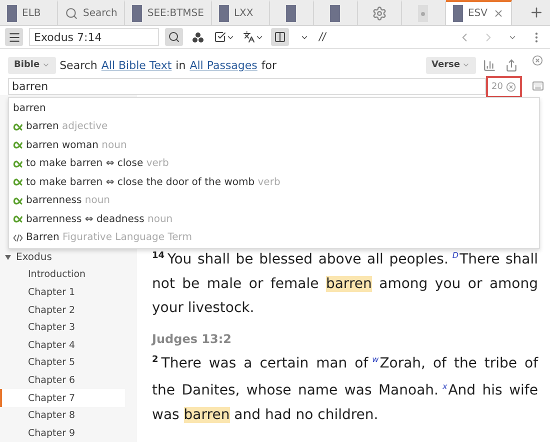  What do you see at coordinates (224, 65) in the screenshot?
I see `range-link: All Passages` at bounding box center [224, 65].